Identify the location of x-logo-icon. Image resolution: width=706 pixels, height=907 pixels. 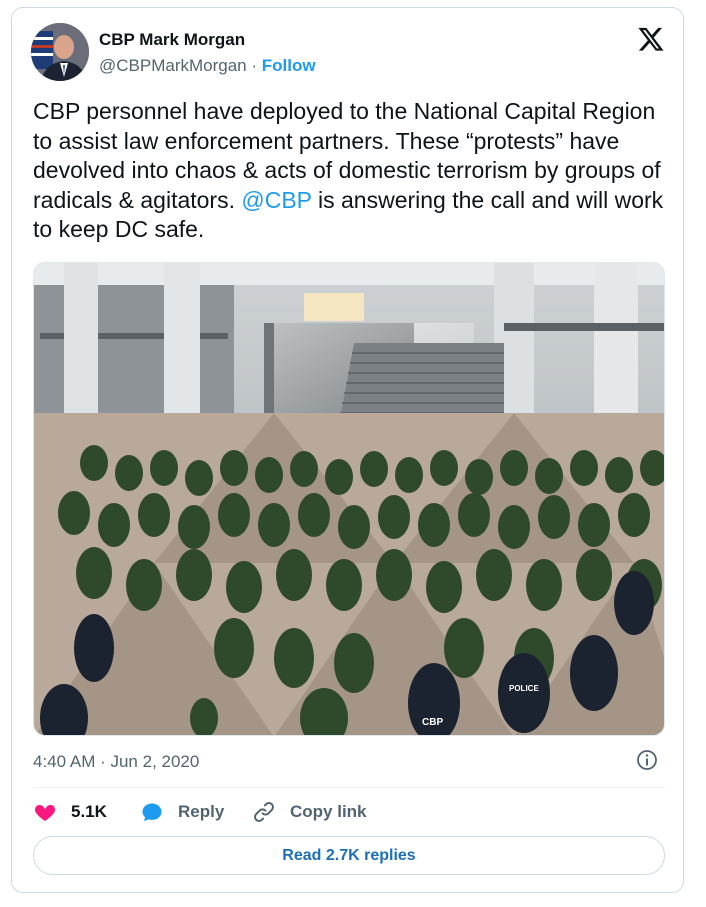
(651, 39).